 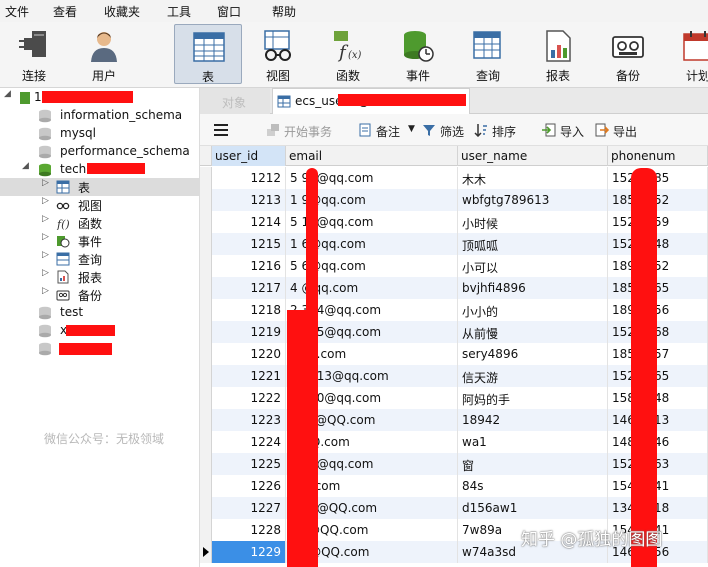 What do you see at coordinates (628, 54) in the screenshot?
I see `backup-button: 备份` at bounding box center [628, 54].